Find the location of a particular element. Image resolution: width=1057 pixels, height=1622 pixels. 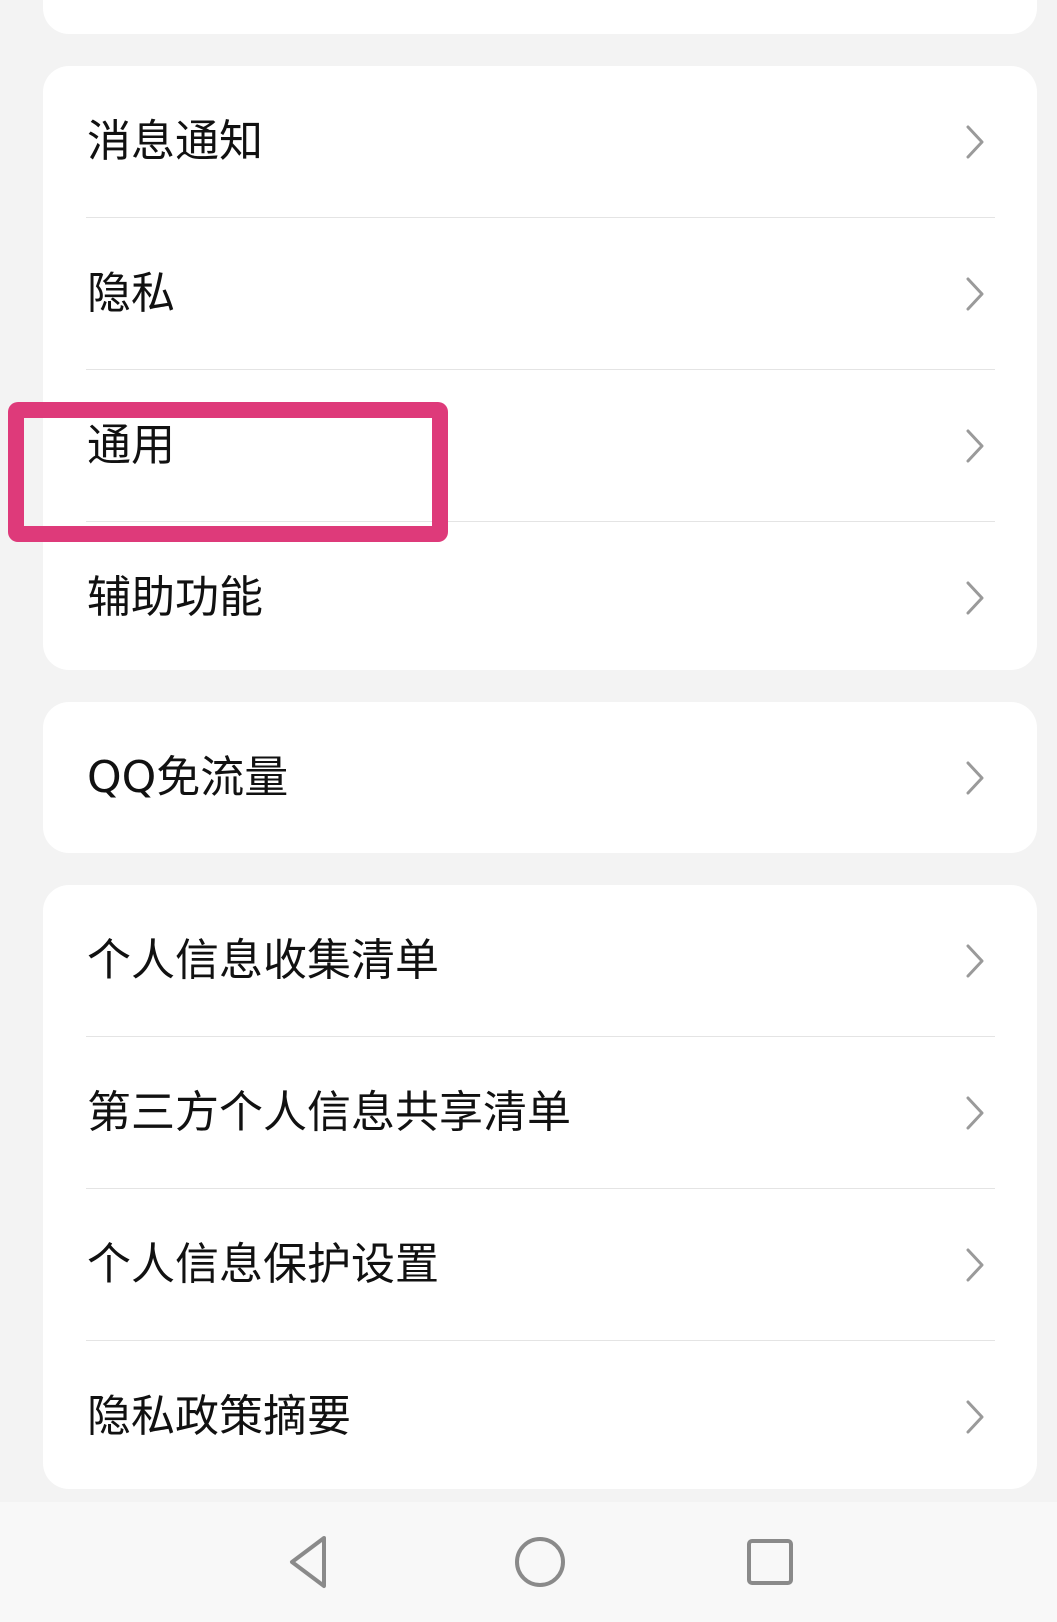

settings-item-label: 通用 is located at coordinates (131, 445).